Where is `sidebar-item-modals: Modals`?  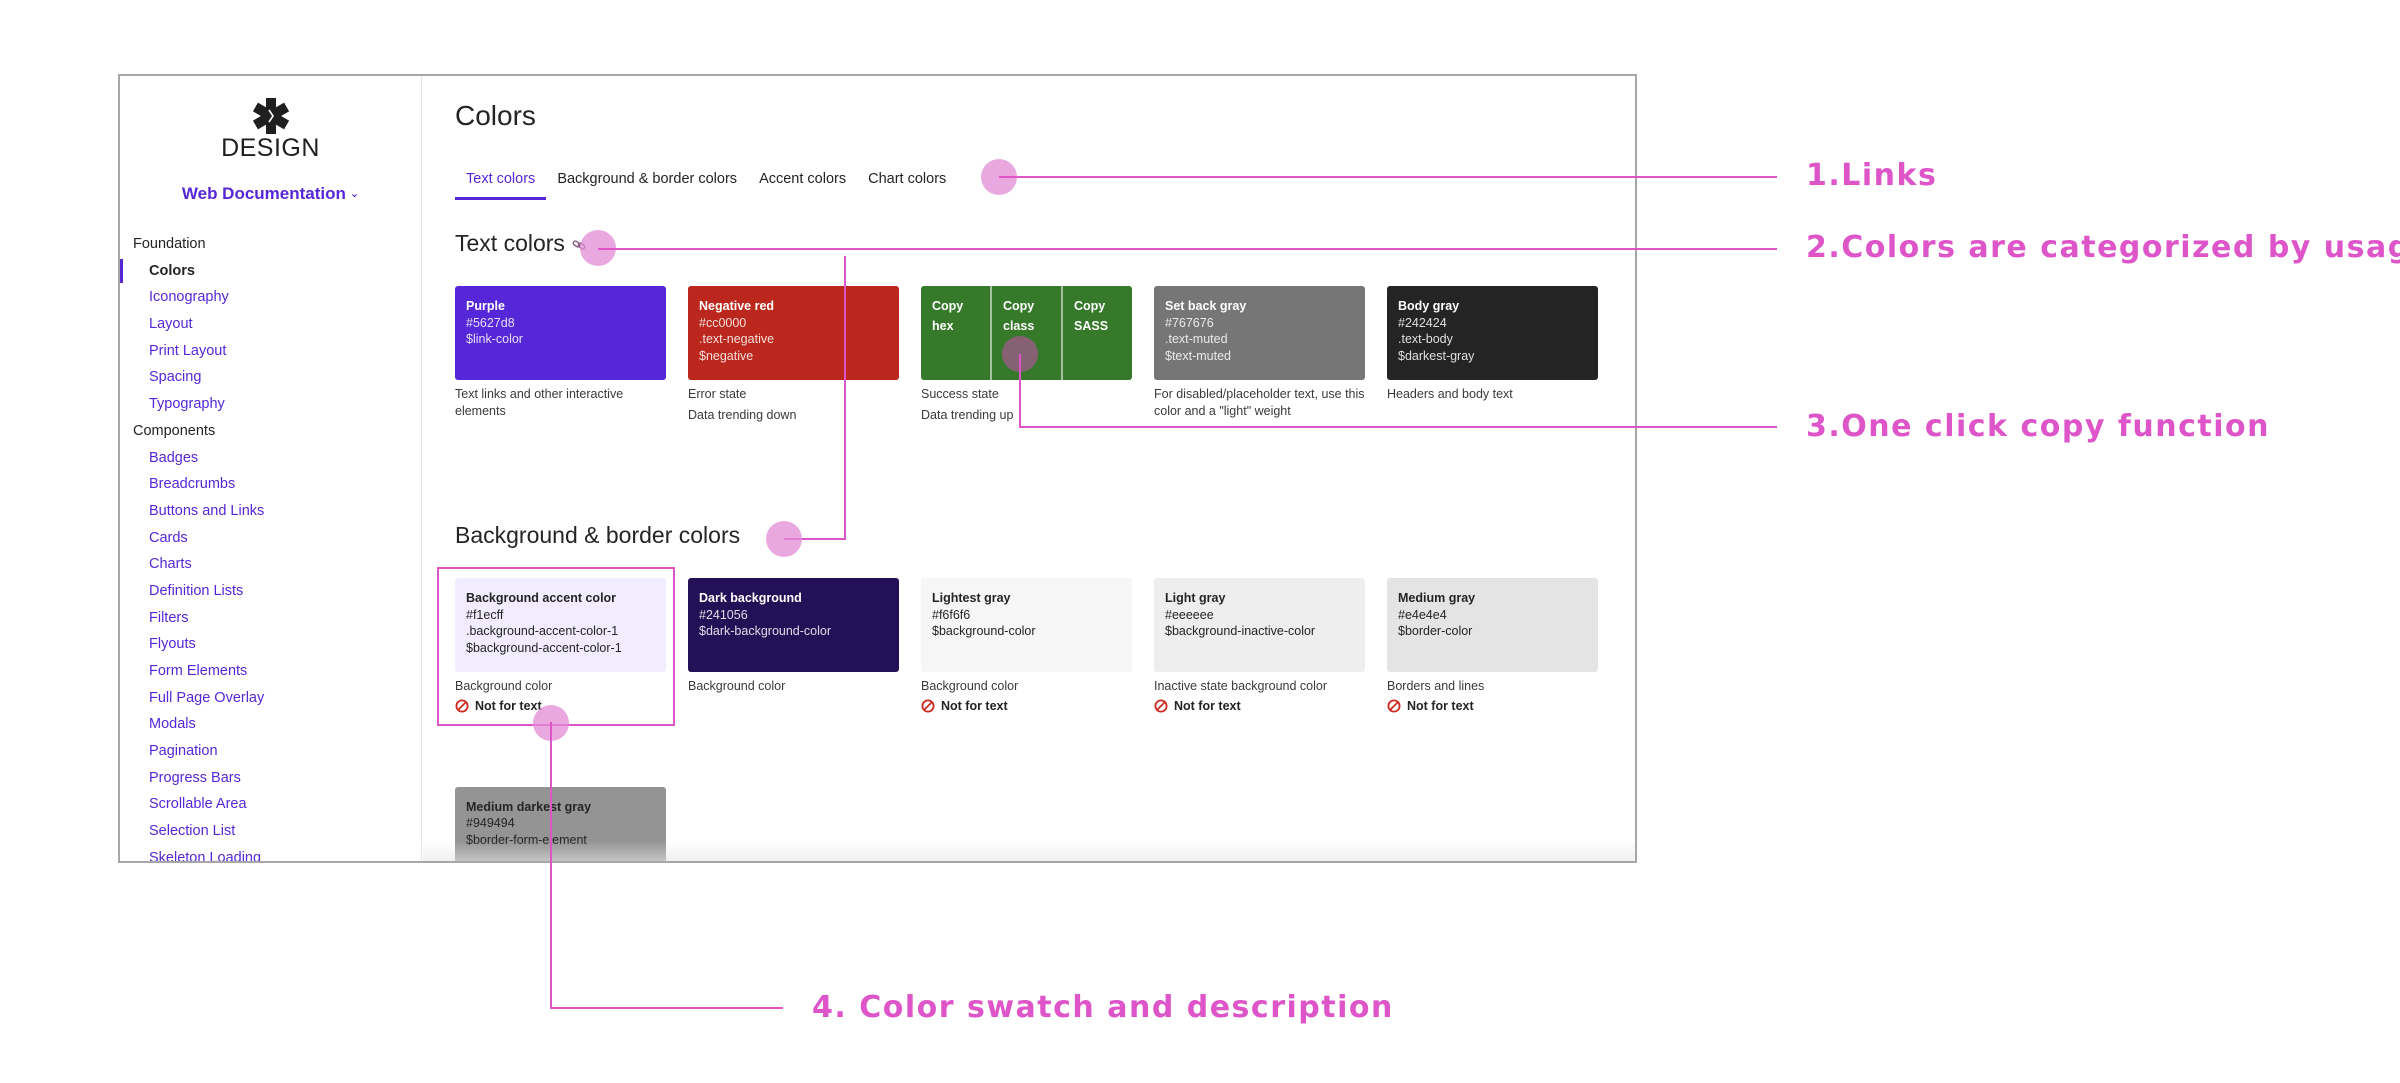
sidebar-item-modals: Modals is located at coordinates (270, 724).